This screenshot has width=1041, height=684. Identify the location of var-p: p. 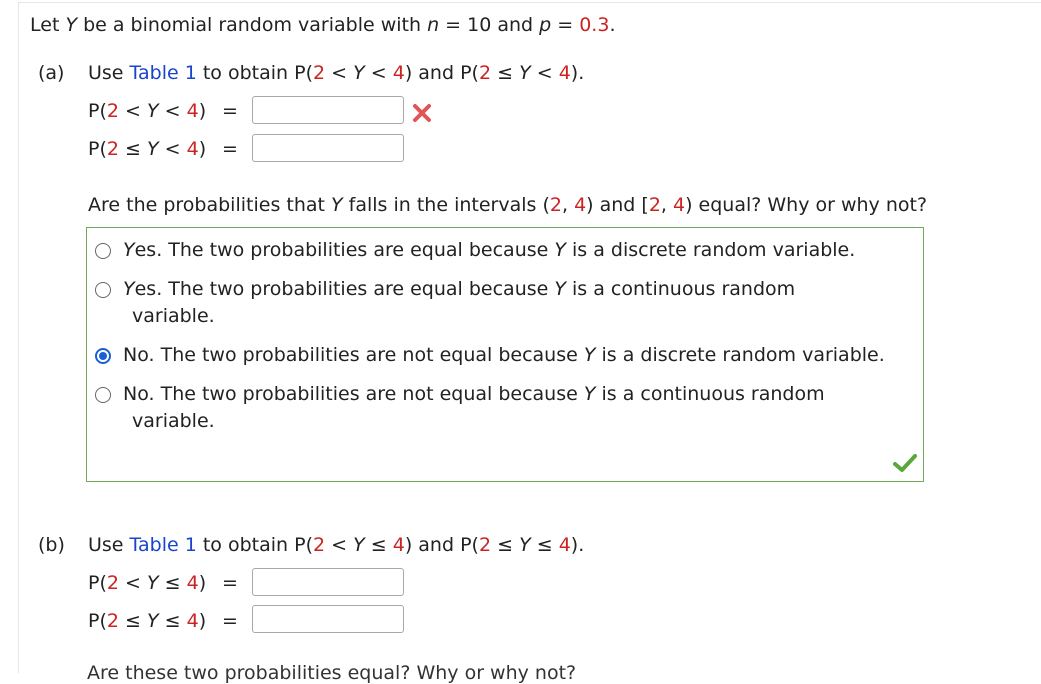
(545, 25).